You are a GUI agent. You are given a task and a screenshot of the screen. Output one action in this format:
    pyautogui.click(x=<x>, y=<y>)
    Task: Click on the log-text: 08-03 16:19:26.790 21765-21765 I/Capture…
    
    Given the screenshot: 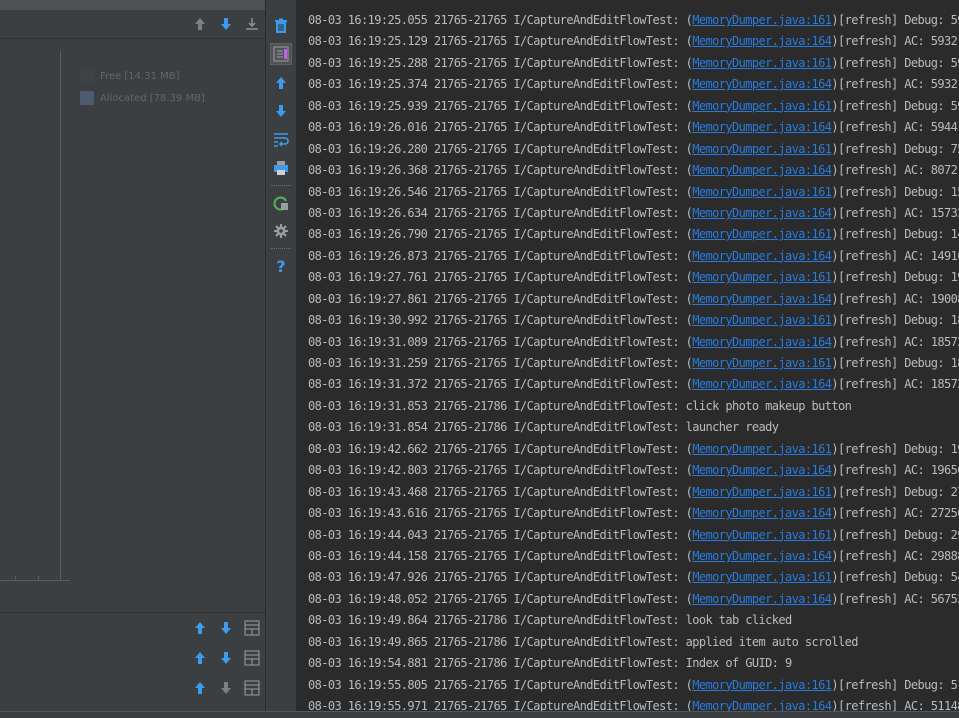 What is the action you would take?
    pyautogui.click(x=500, y=234)
    